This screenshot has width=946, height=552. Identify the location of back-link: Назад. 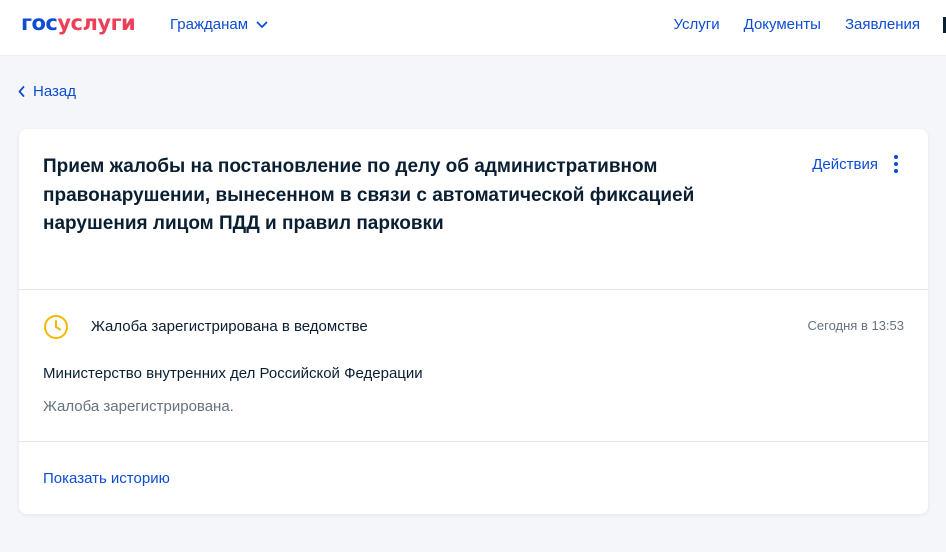
(47, 91).